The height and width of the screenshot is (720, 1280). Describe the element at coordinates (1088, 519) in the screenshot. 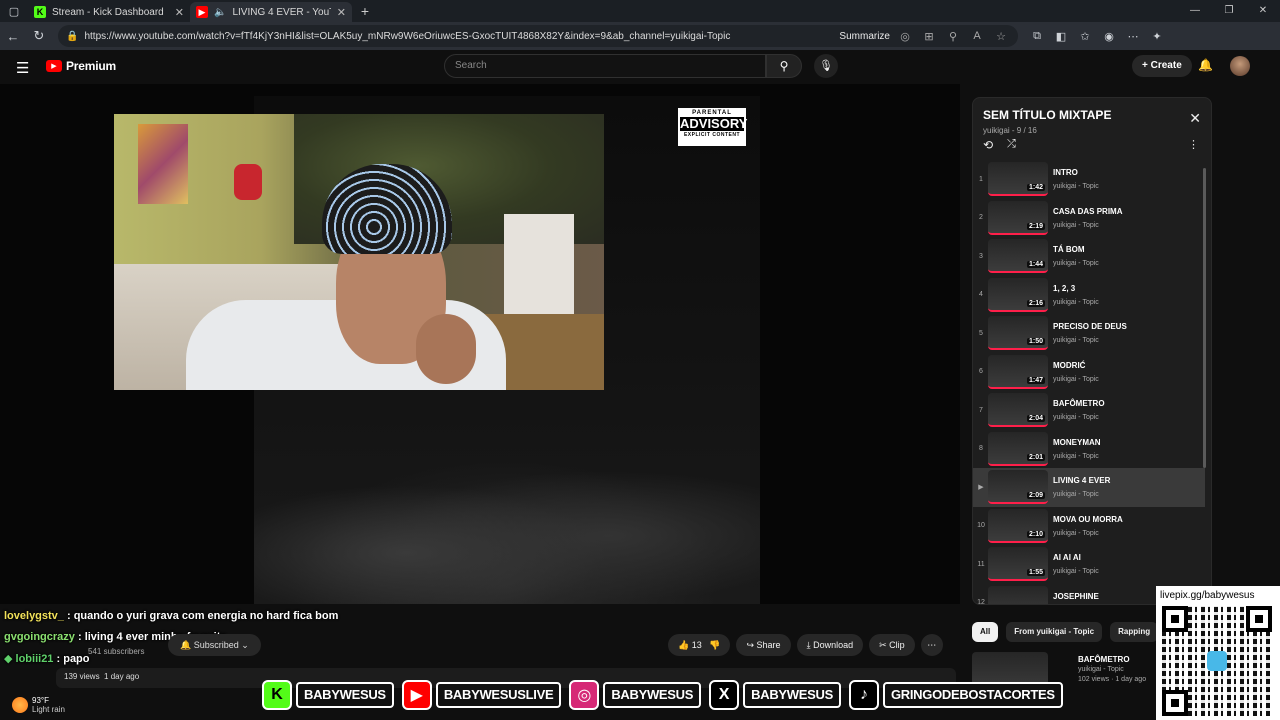

I see `playlist-track-title: MOVA OU MORRA` at that location.